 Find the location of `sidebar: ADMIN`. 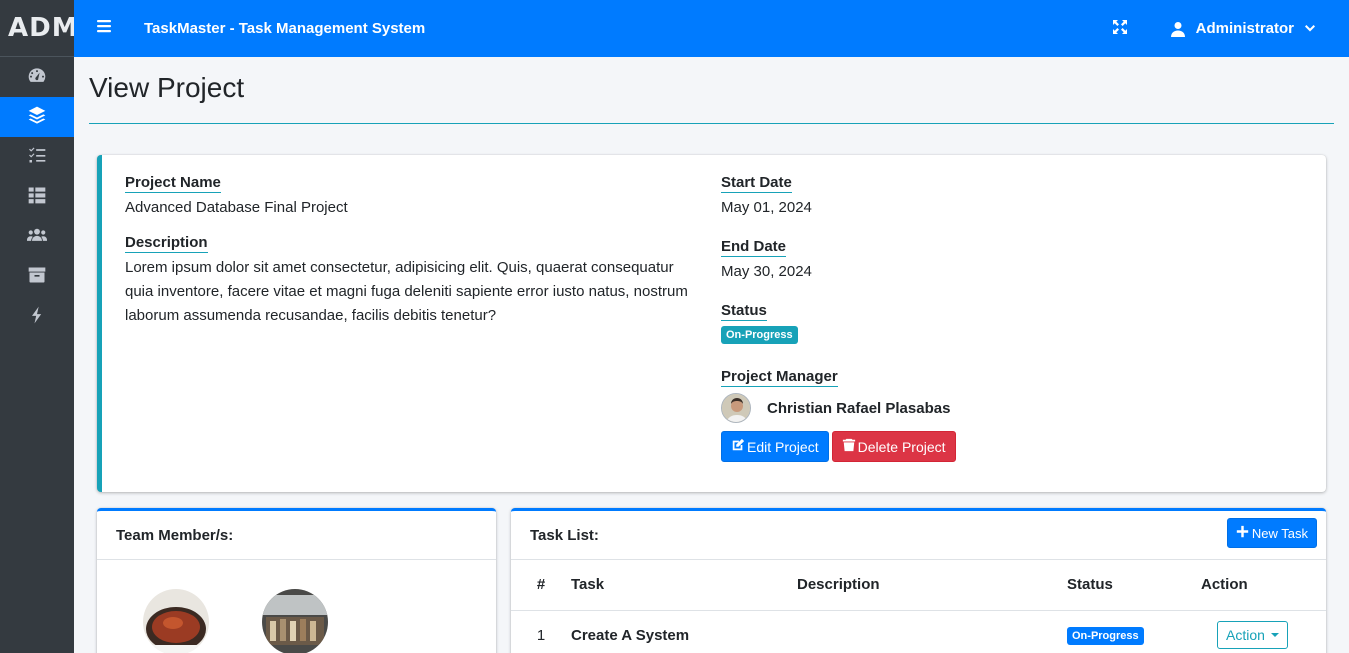

sidebar: ADMIN is located at coordinates (37, 326).